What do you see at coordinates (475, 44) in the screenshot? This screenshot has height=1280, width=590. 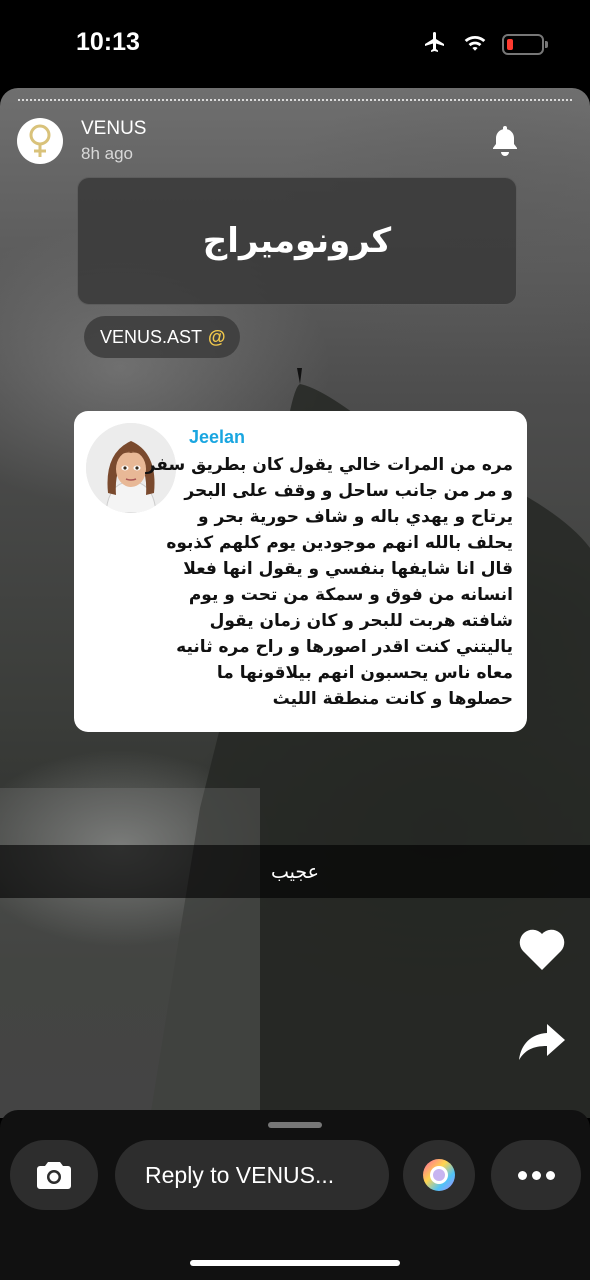 I see `wifi-icon` at bounding box center [475, 44].